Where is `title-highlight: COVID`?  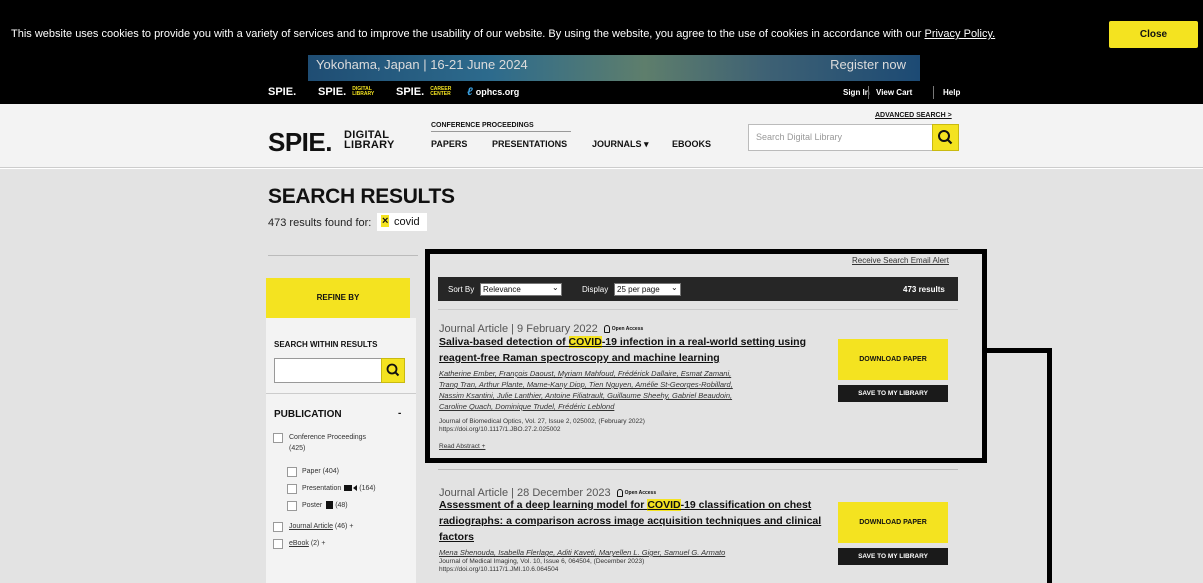 title-highlight: COVID is located at coordinates (664, 505).